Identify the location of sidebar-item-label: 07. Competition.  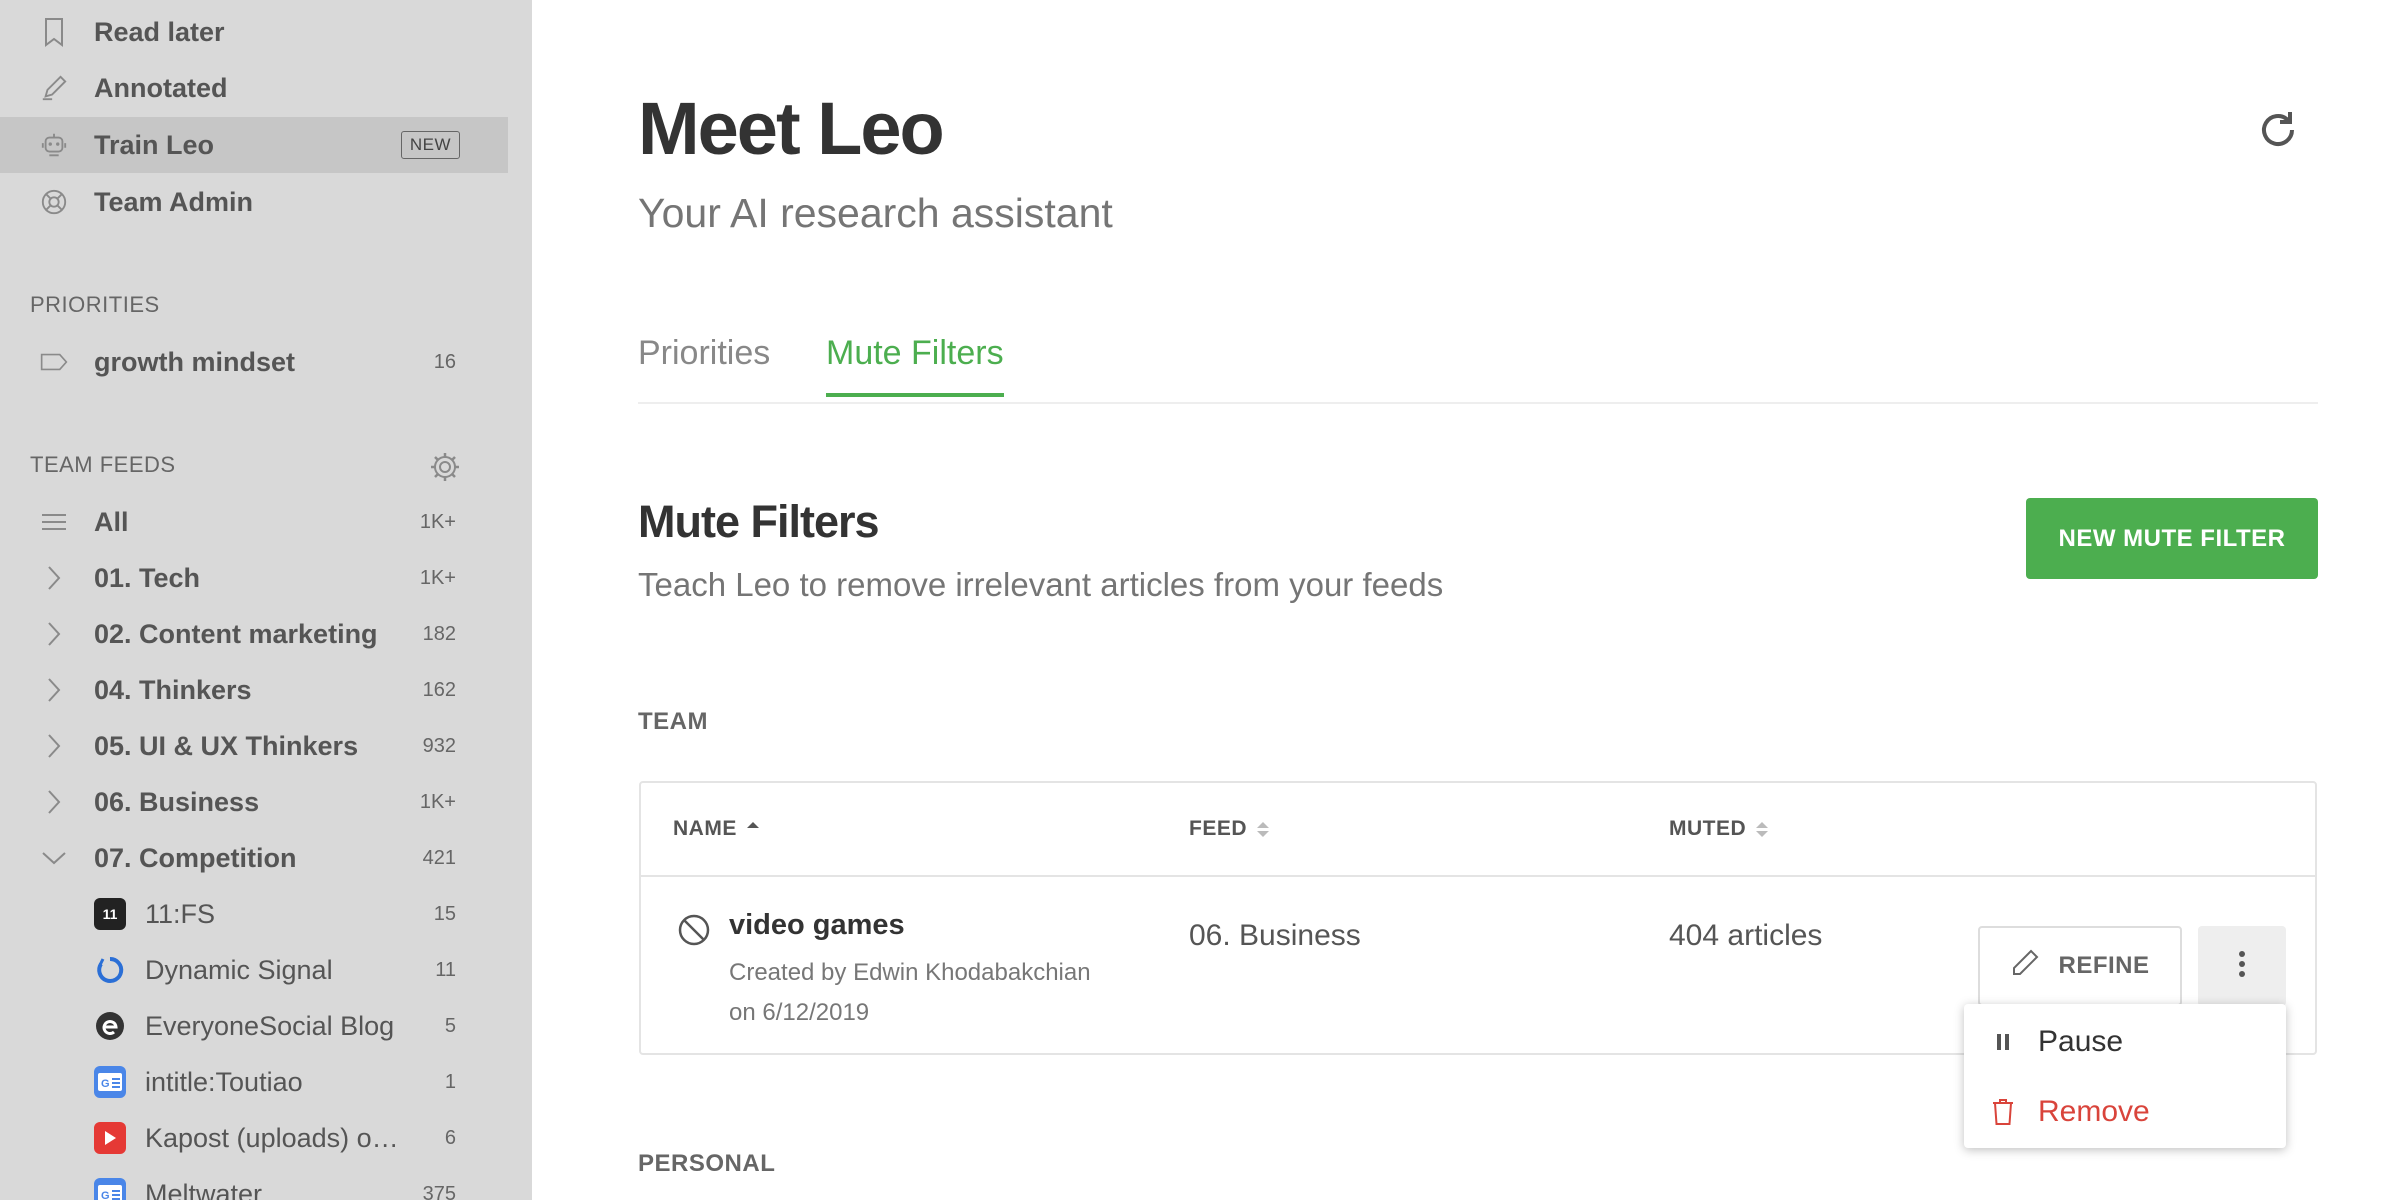
(195, 857).